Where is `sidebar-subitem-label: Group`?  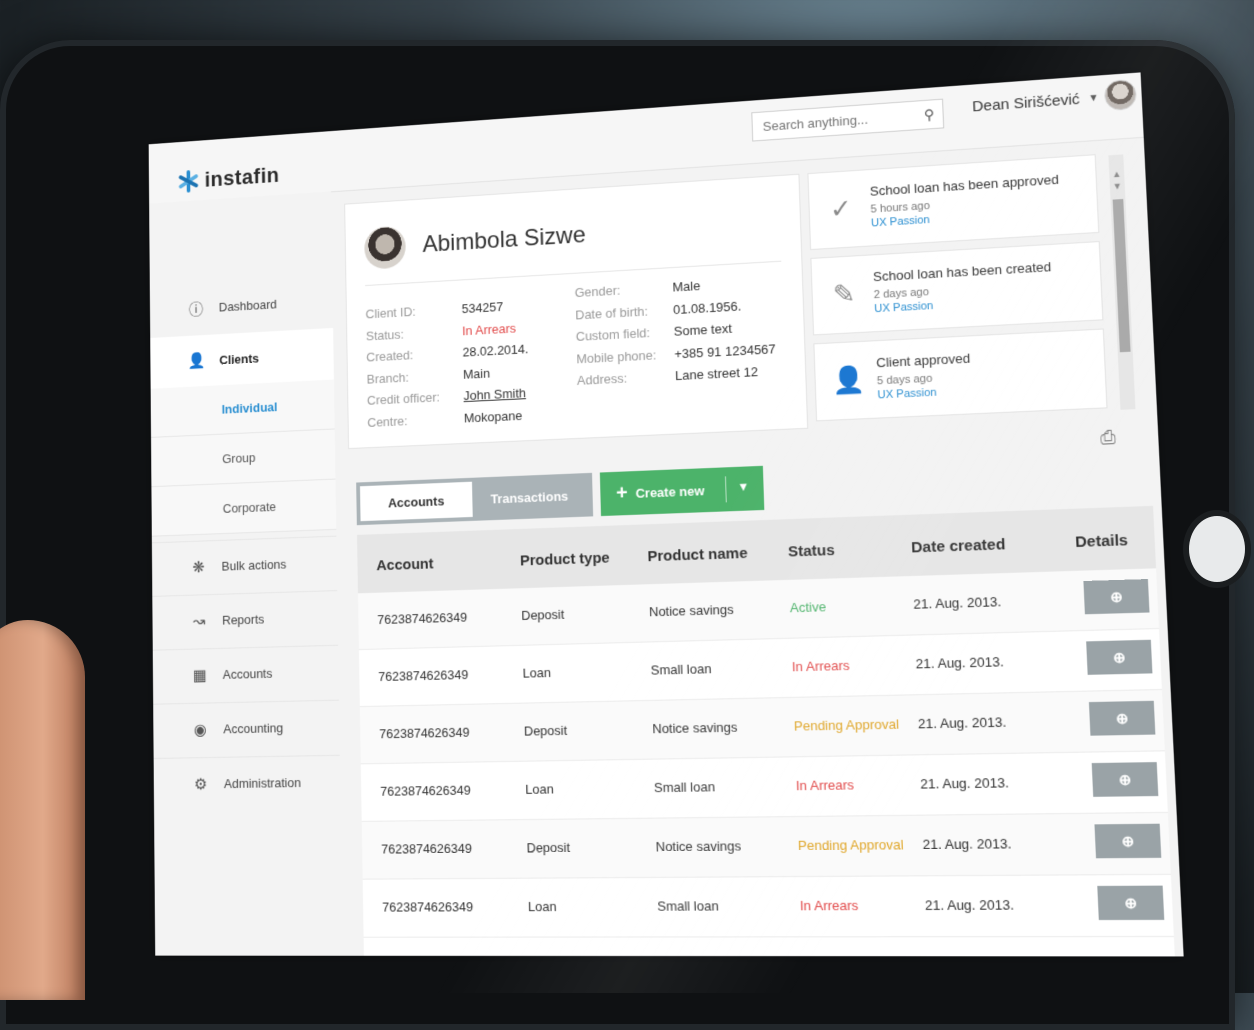 sidebar-subitem-label: Group is located at coordinates (239, 458).